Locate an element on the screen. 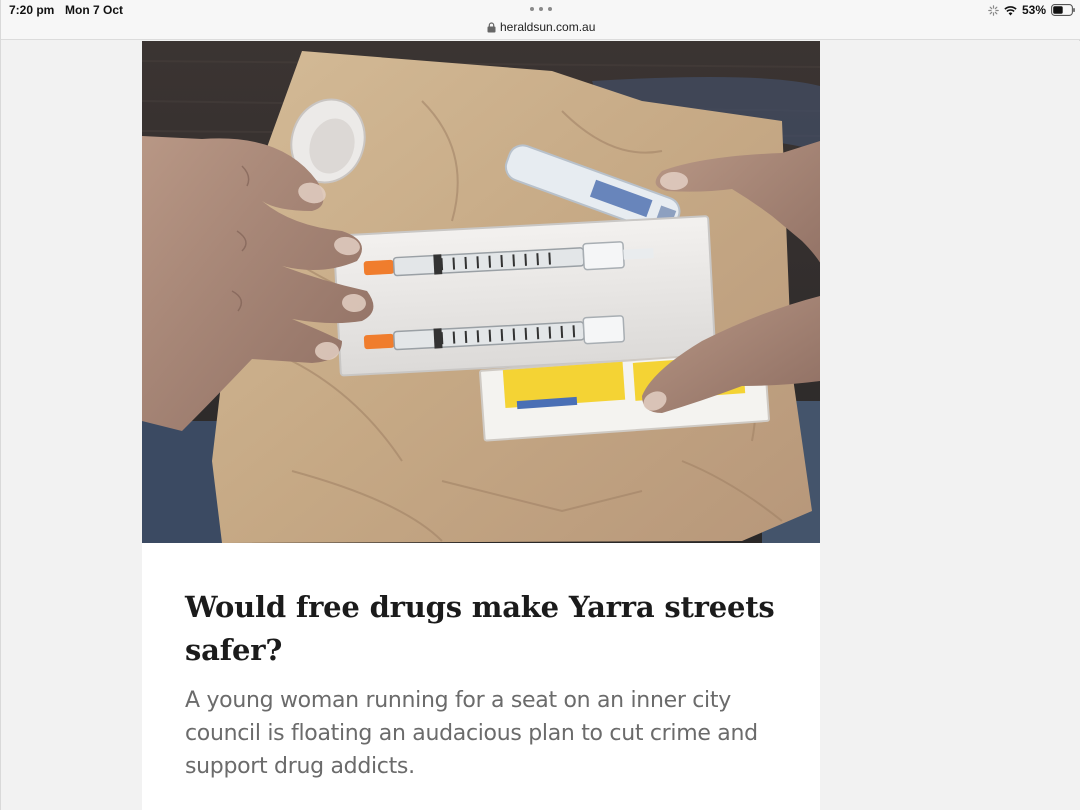 This screenshot has height=810, width=1080. address-bar: heraldsun.com.au is located at coordinates (541, 27).